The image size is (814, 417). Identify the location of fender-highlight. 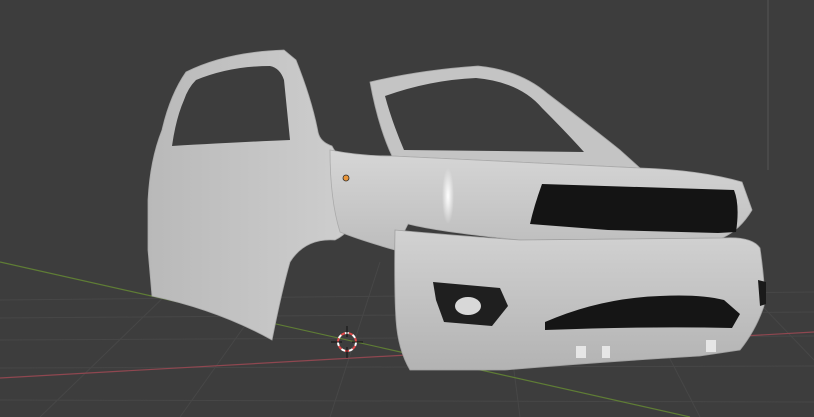
(448, 196).